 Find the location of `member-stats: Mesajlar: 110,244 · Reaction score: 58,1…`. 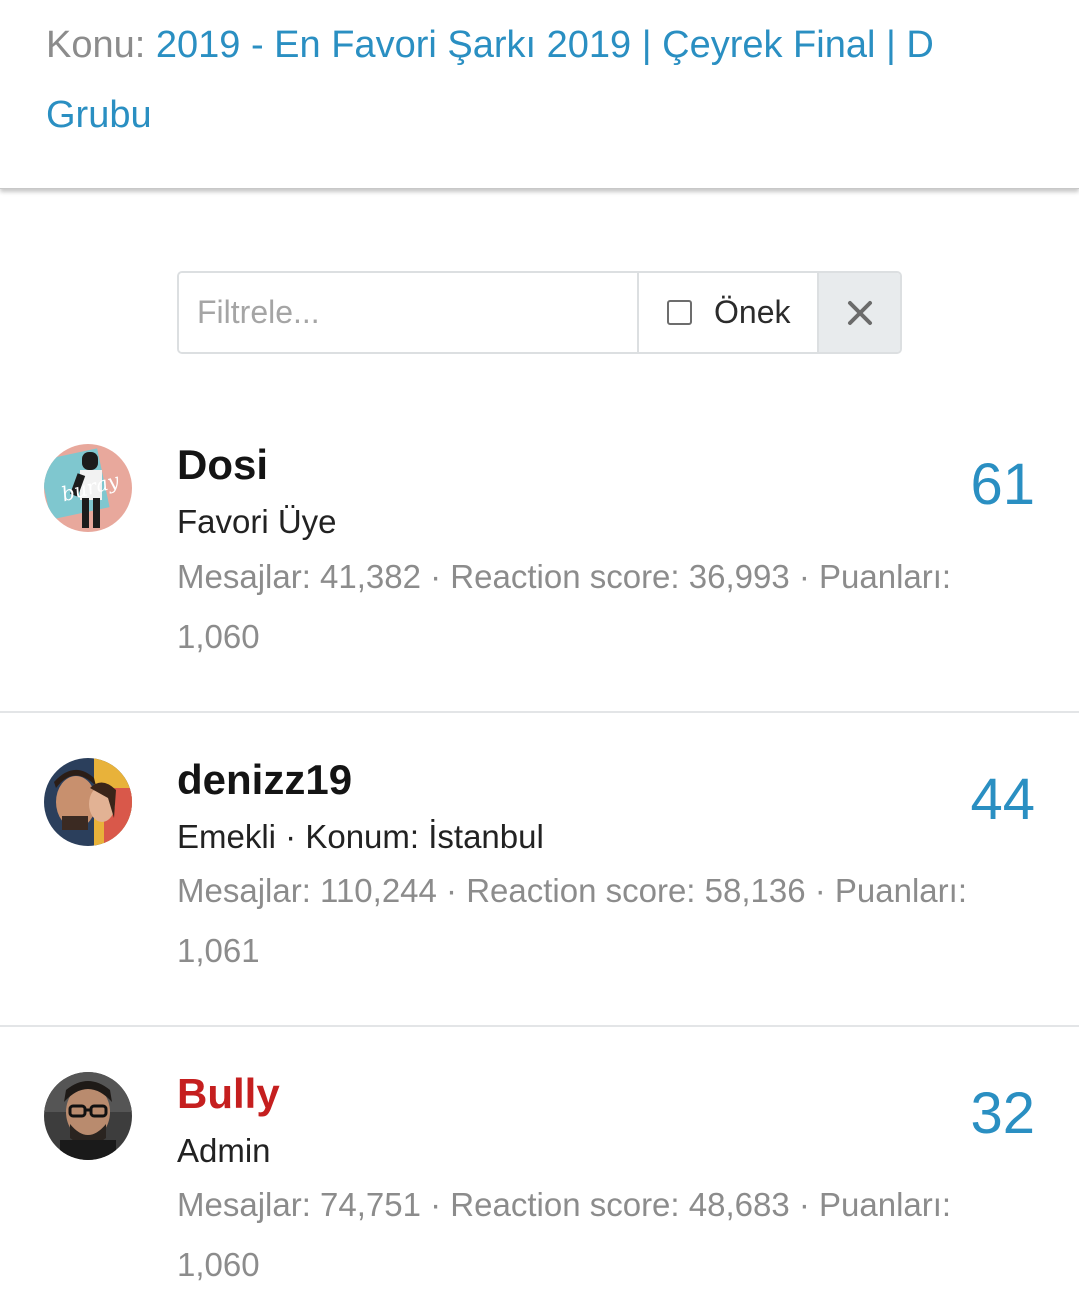

member-stats: Mesajlar: 110,244 · Reaction score: 58,1… is located at coordinates (572, 920).